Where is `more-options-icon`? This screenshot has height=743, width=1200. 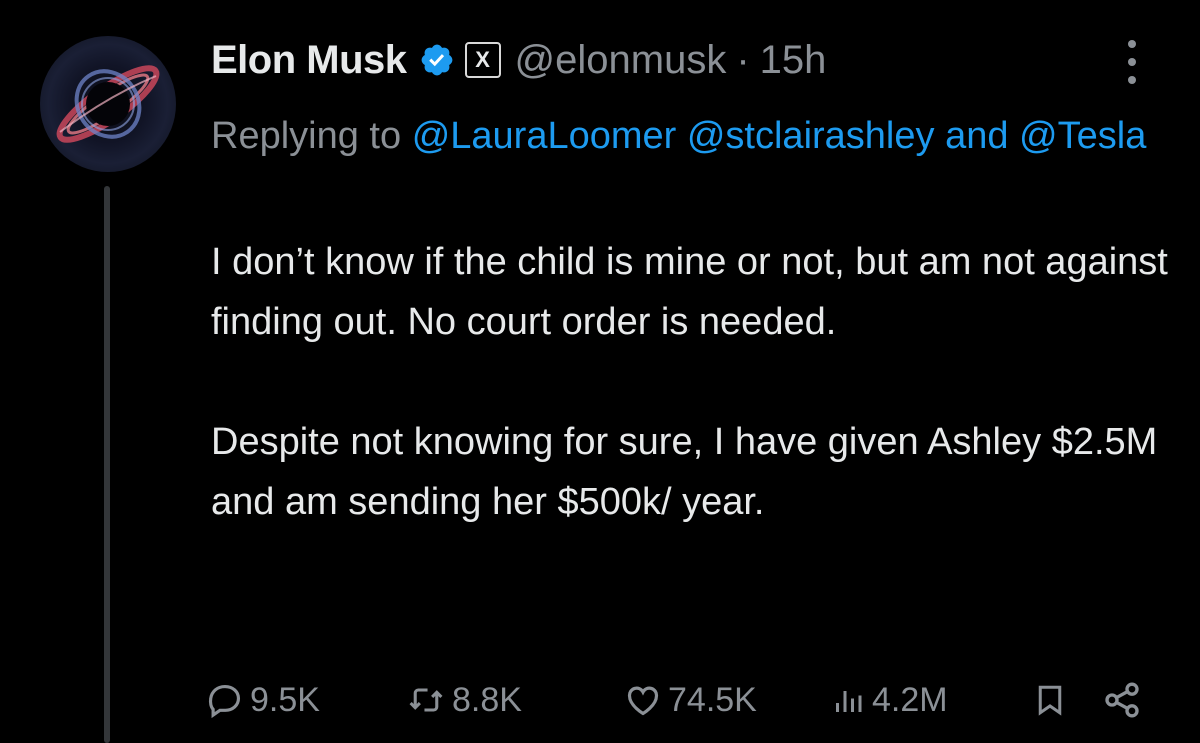 more-options-icon is located at coordinates (1132, 62).